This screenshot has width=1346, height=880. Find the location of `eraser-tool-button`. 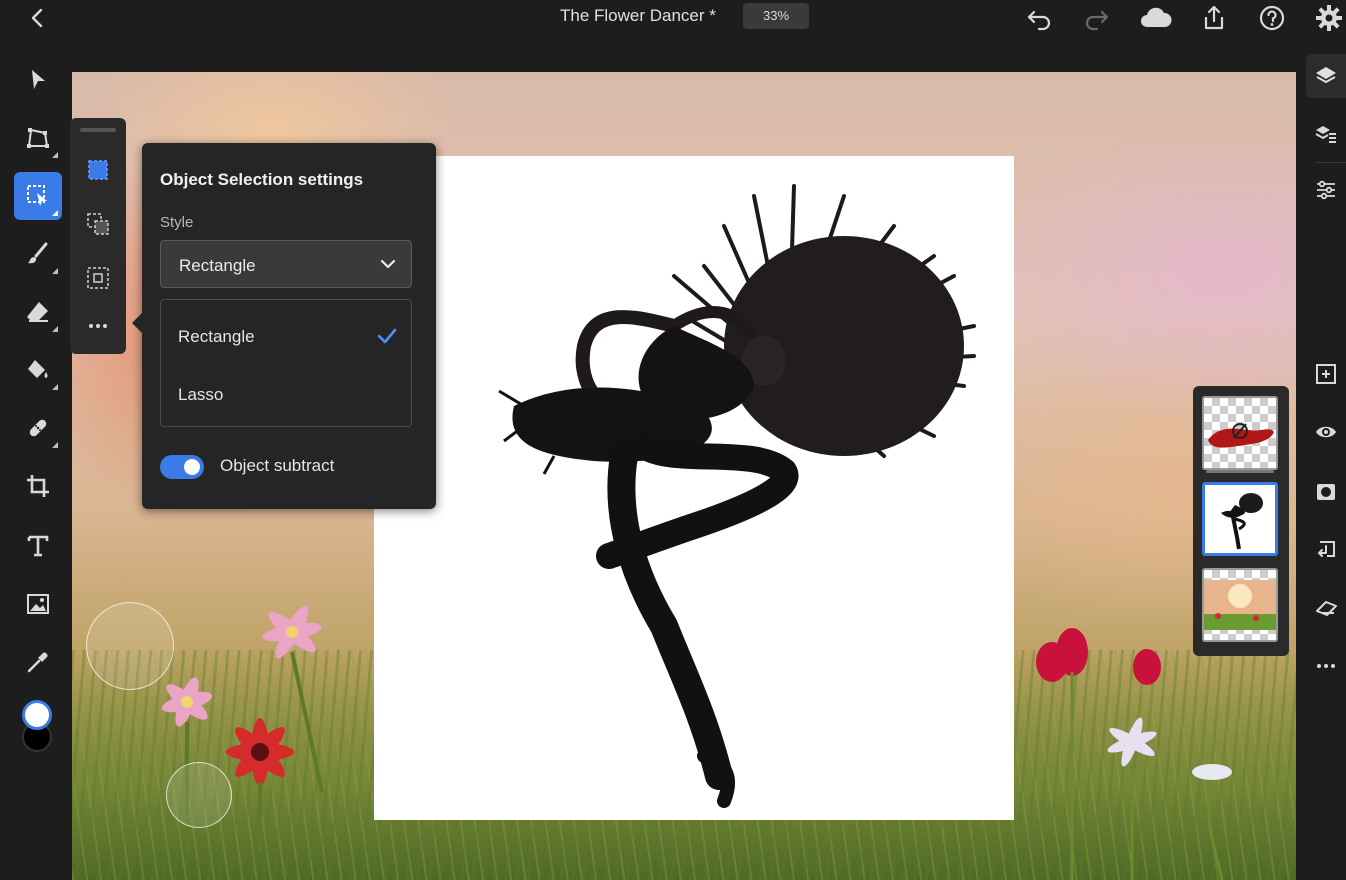

eraser-tool-button is located at coordinates (38, 312).